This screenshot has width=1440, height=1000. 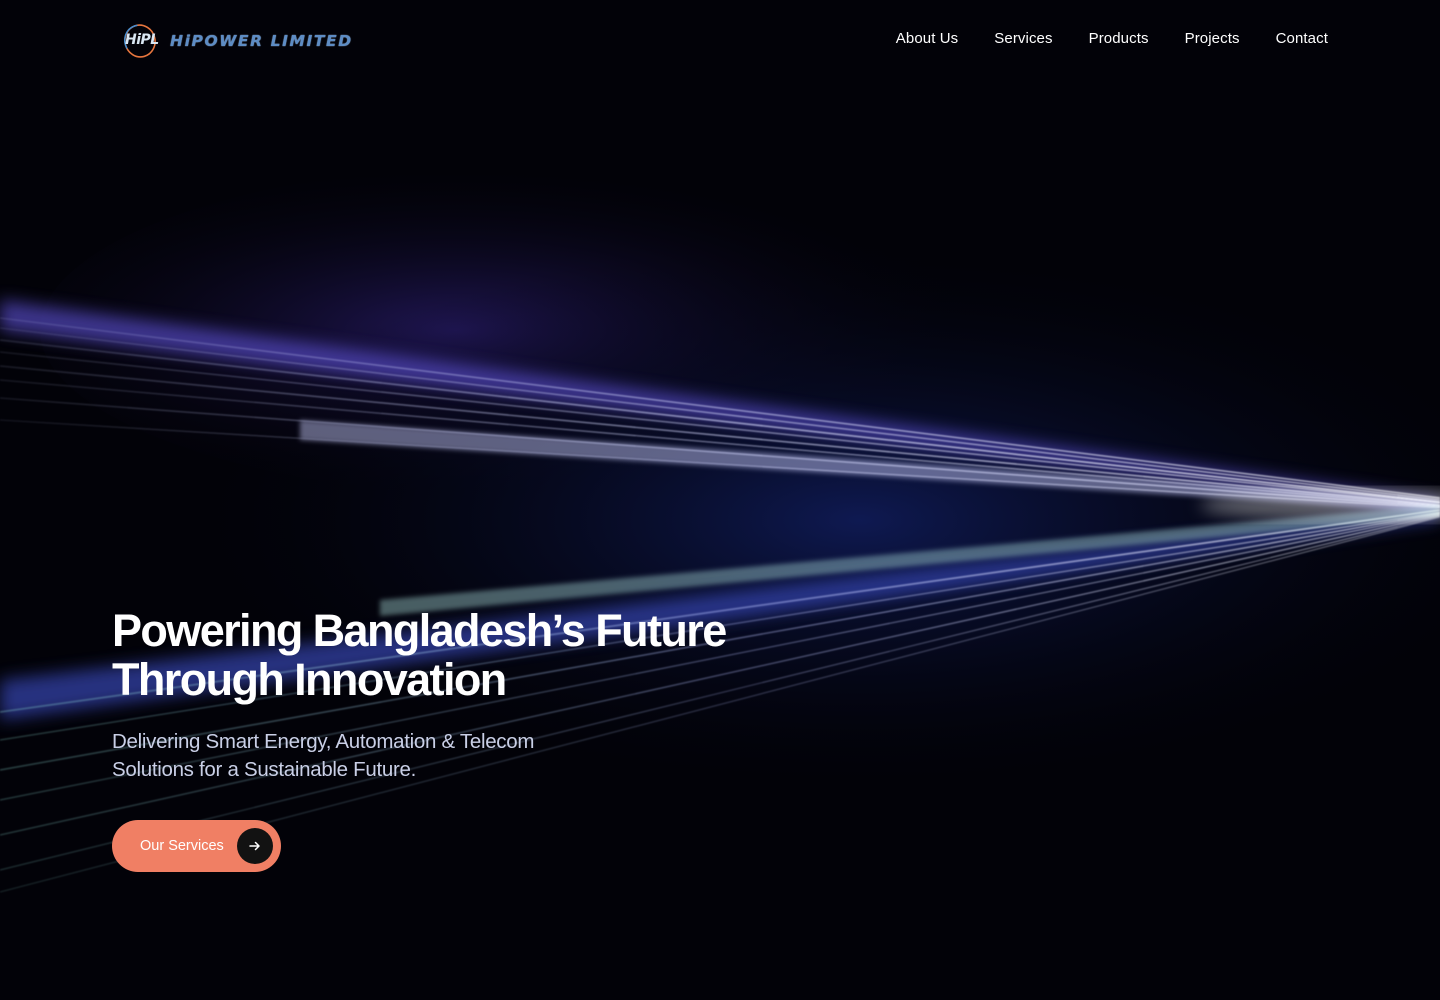 What do you see at coordinates (1212, 38) in the screenshot?
I see `nav-link-projects: Projects` at bounding box center [1212, 38].